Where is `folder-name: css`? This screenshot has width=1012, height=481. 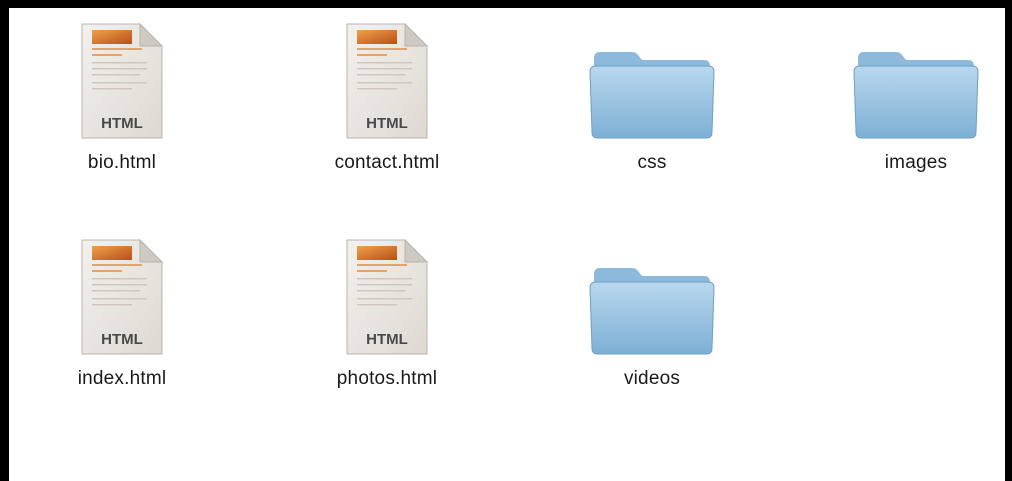
folder-name: css is located at coordinates (652, 162).